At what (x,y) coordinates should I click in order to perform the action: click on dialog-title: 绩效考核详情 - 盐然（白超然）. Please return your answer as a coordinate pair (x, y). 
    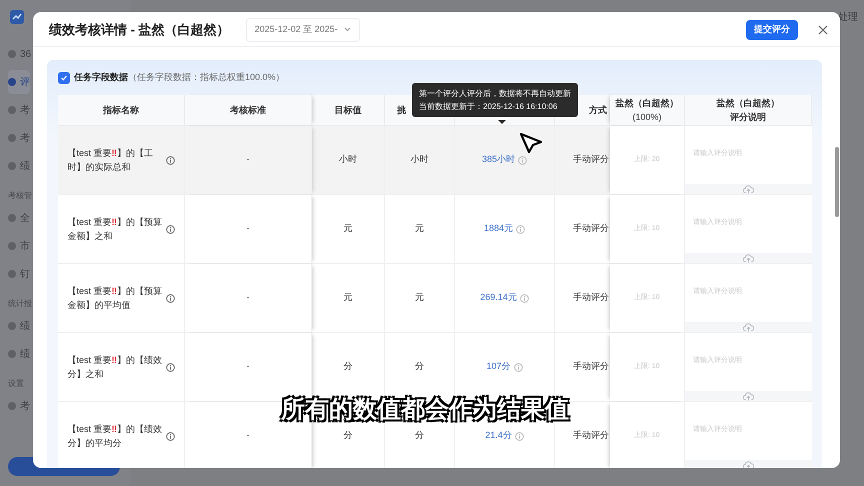
    Looking at the image, I should click on (139, 29).